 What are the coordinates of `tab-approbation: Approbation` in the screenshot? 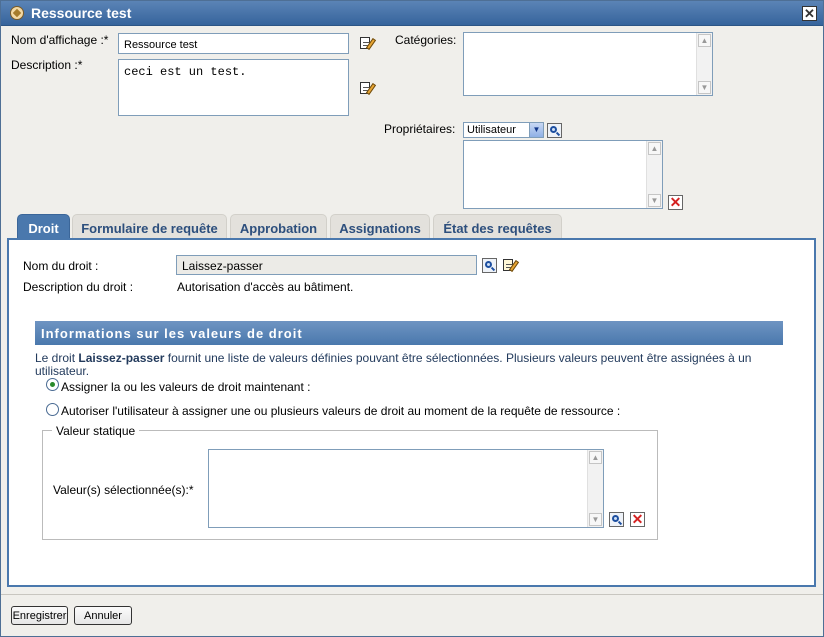 It's located at (278, 226).